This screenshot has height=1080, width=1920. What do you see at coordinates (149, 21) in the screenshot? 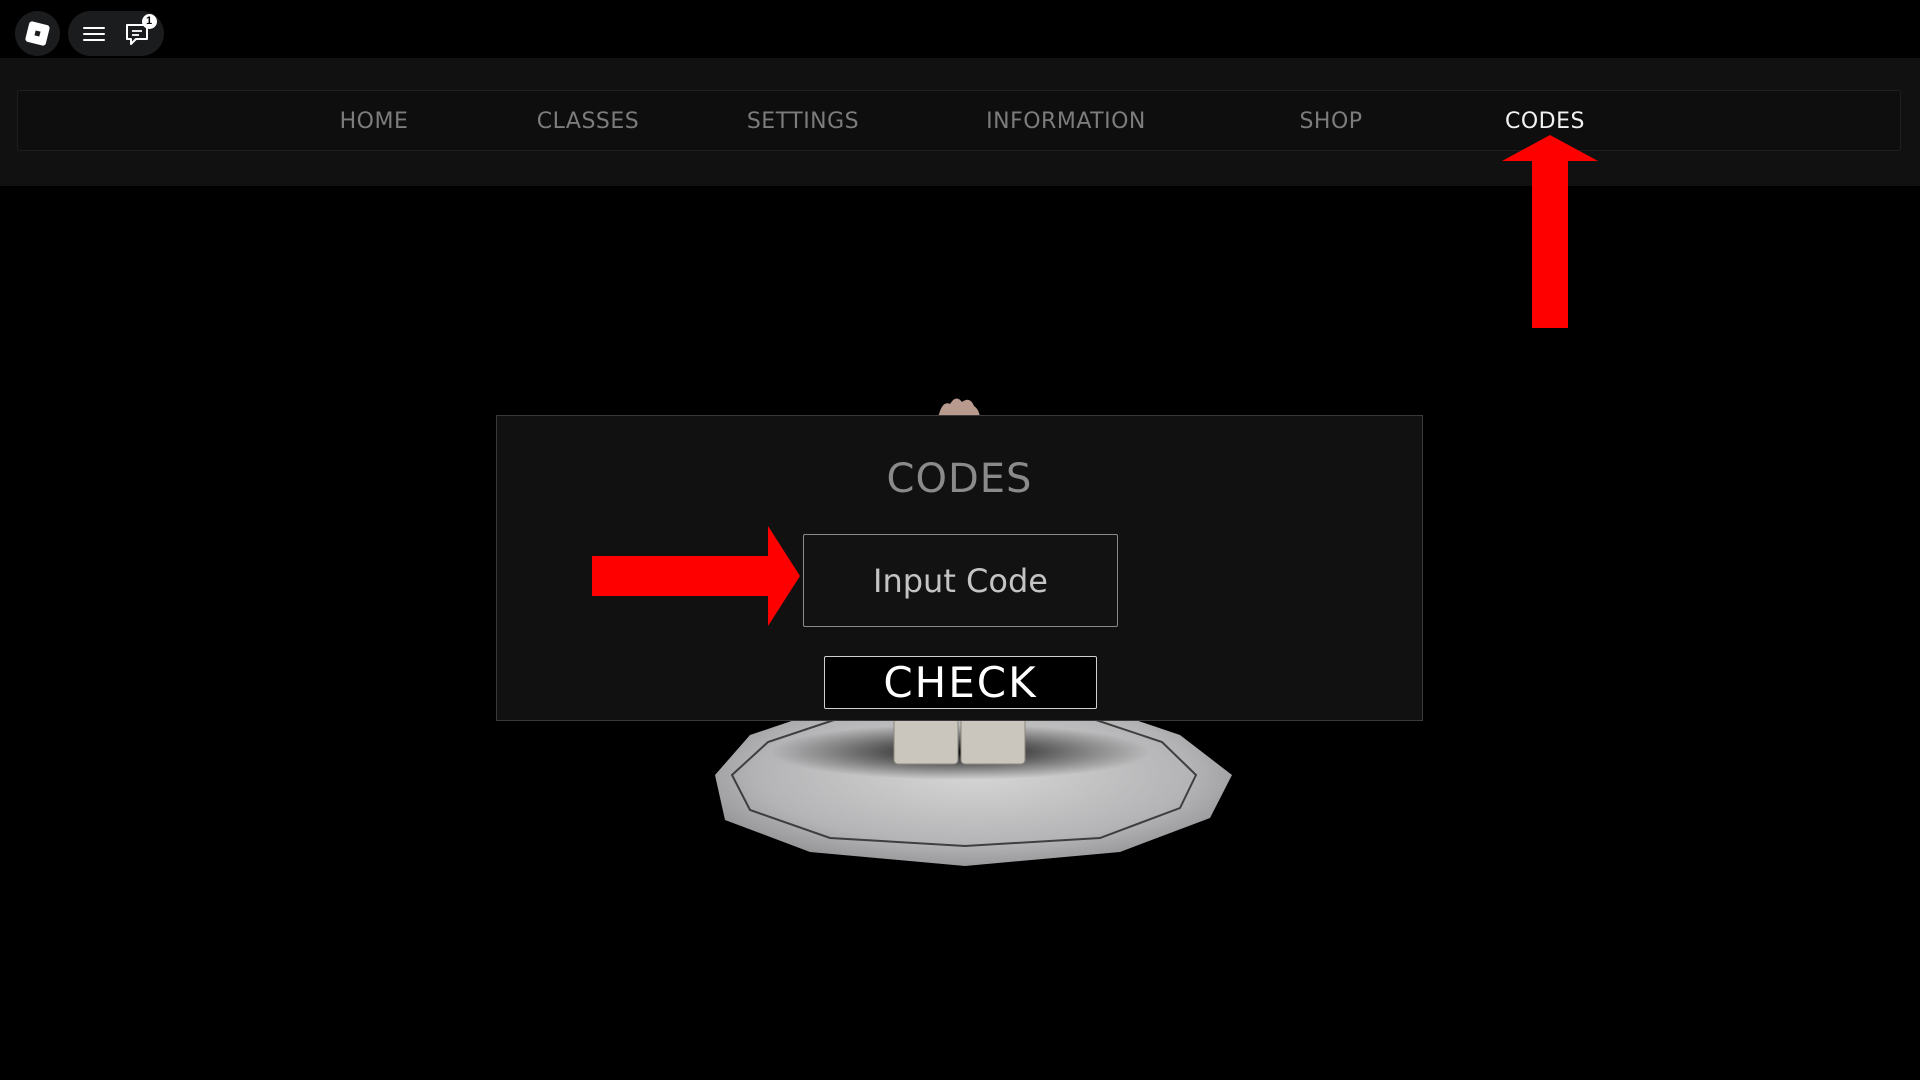
I see `chat-notification-badge: 1` at bounding box center [149, 21].